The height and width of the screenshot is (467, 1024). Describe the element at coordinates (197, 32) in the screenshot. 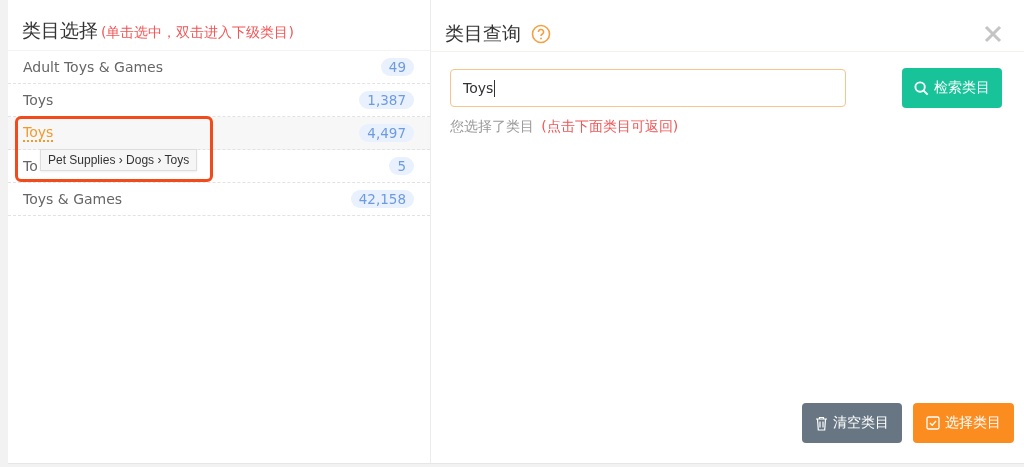

I see `panel-hint: (单击选中，双击进入下级类目)` at that location.